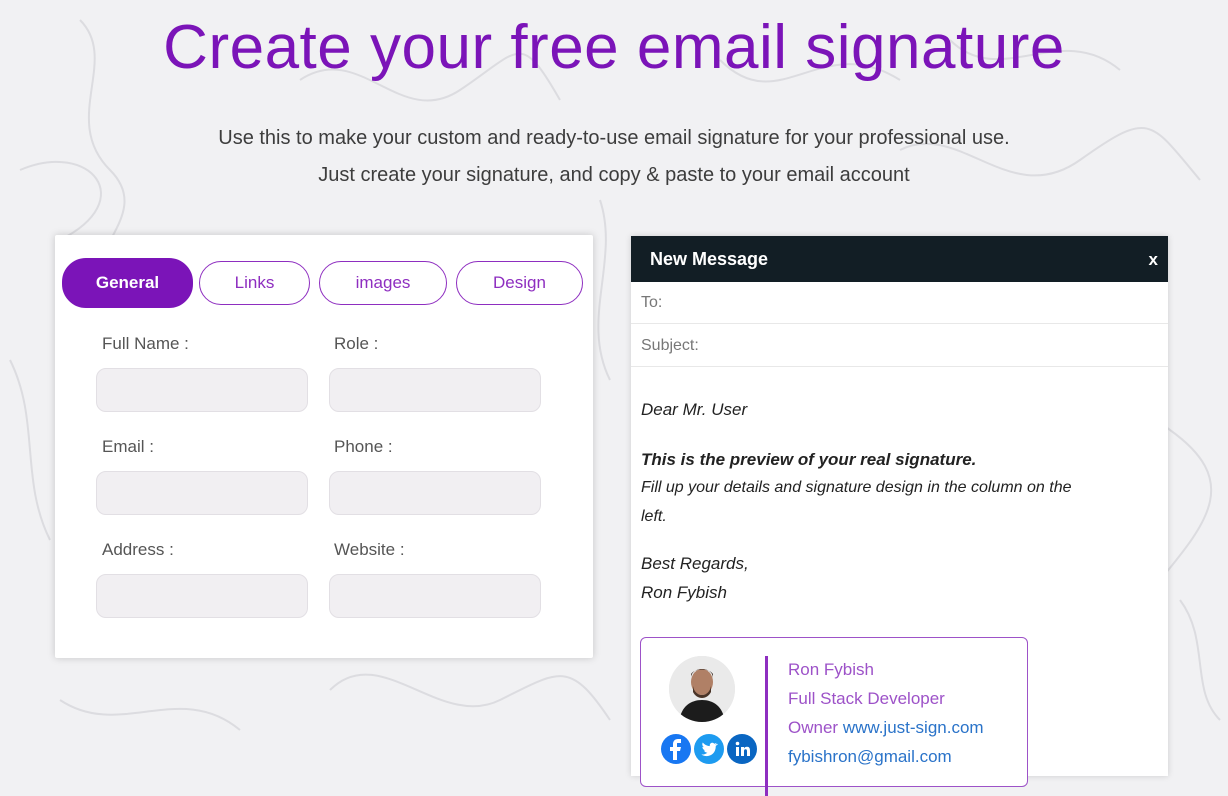  Describe the element at coordinates (145, 343) in the screenshot. I see `full-name-label: Full Name :` at that location.